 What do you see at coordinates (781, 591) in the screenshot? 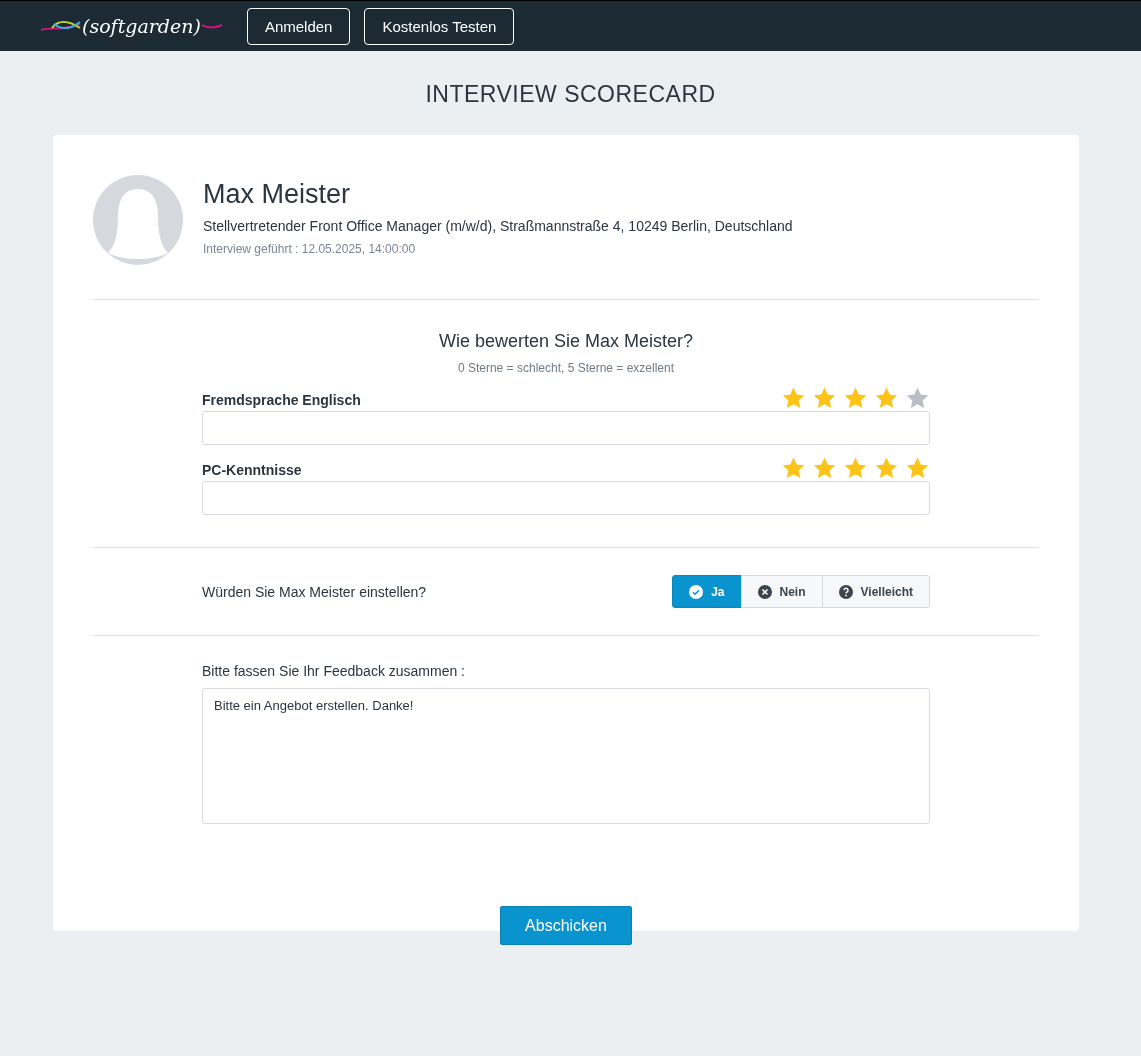
I see `answer-option: Nein` at bounding box center [781, 591].